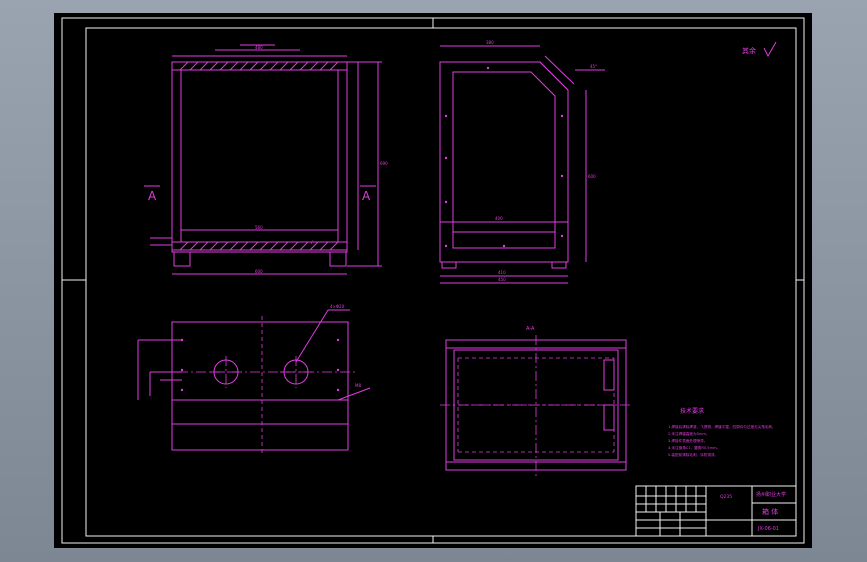  Describe the element at coordinates (771, 494) in the screenshot. I see `title-school: 扬州职业大学` at that location.